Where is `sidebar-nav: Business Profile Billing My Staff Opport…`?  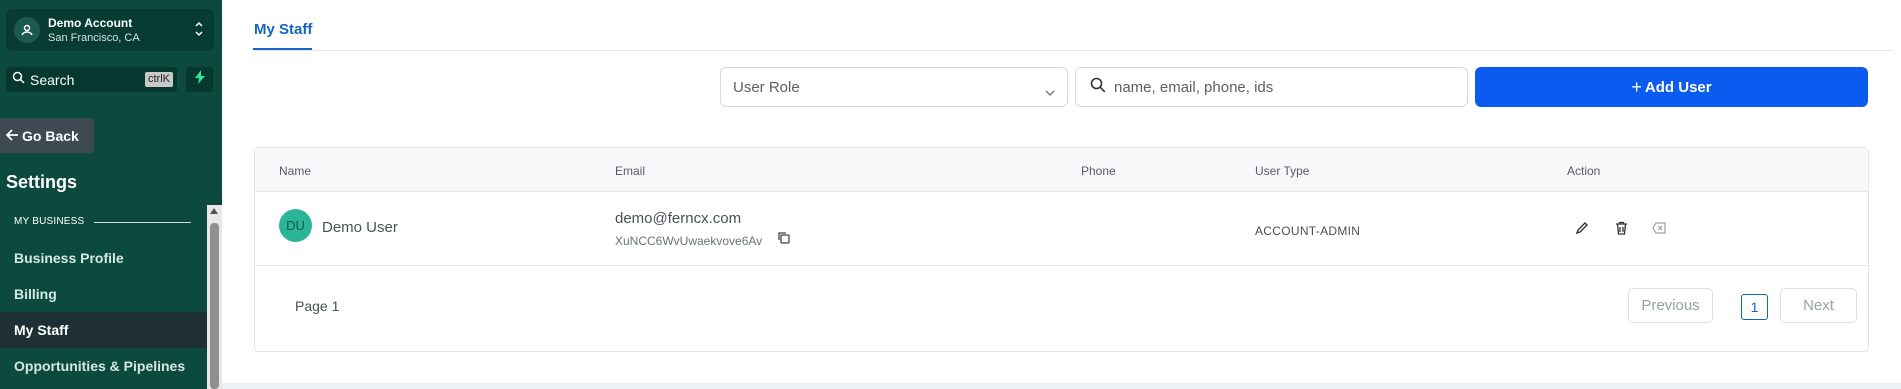
sidebar-nav: Business Profile Billing My Staff Opport… is located at coordinates (103, 312).